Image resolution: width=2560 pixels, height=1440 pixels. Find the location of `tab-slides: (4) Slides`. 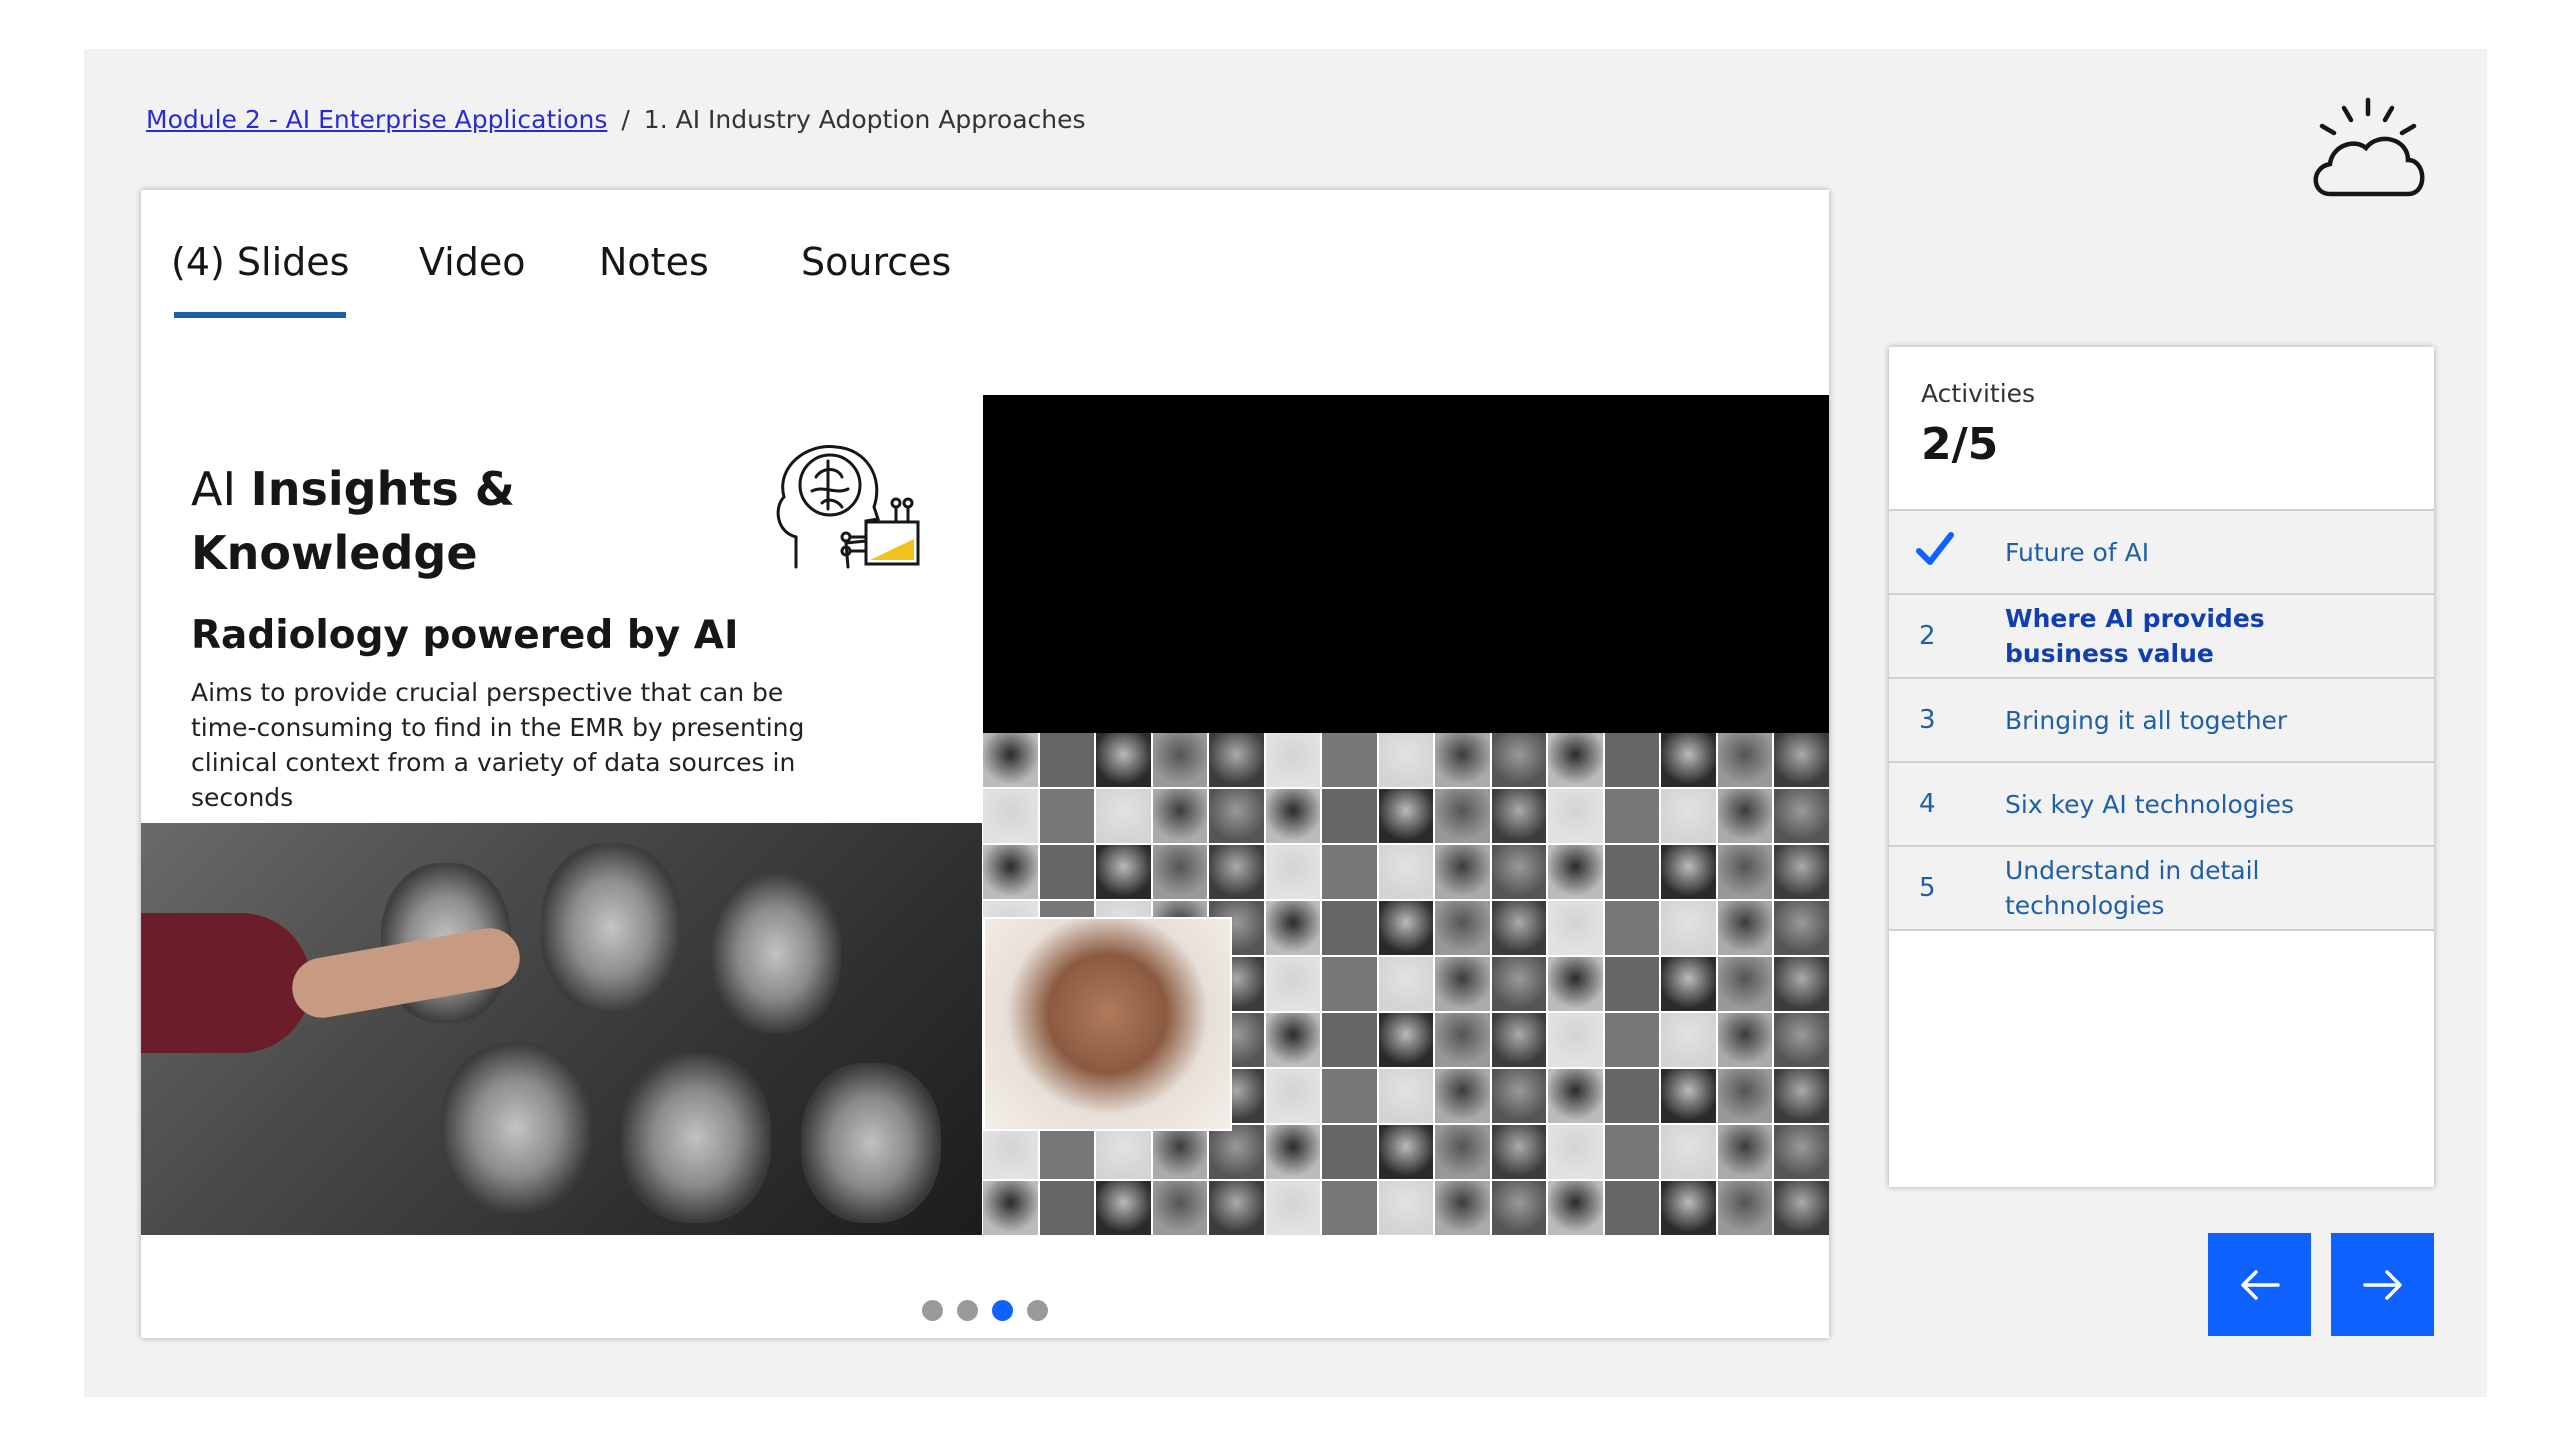

tab-slides: (4) Slides is located at coordinates (260, 262).